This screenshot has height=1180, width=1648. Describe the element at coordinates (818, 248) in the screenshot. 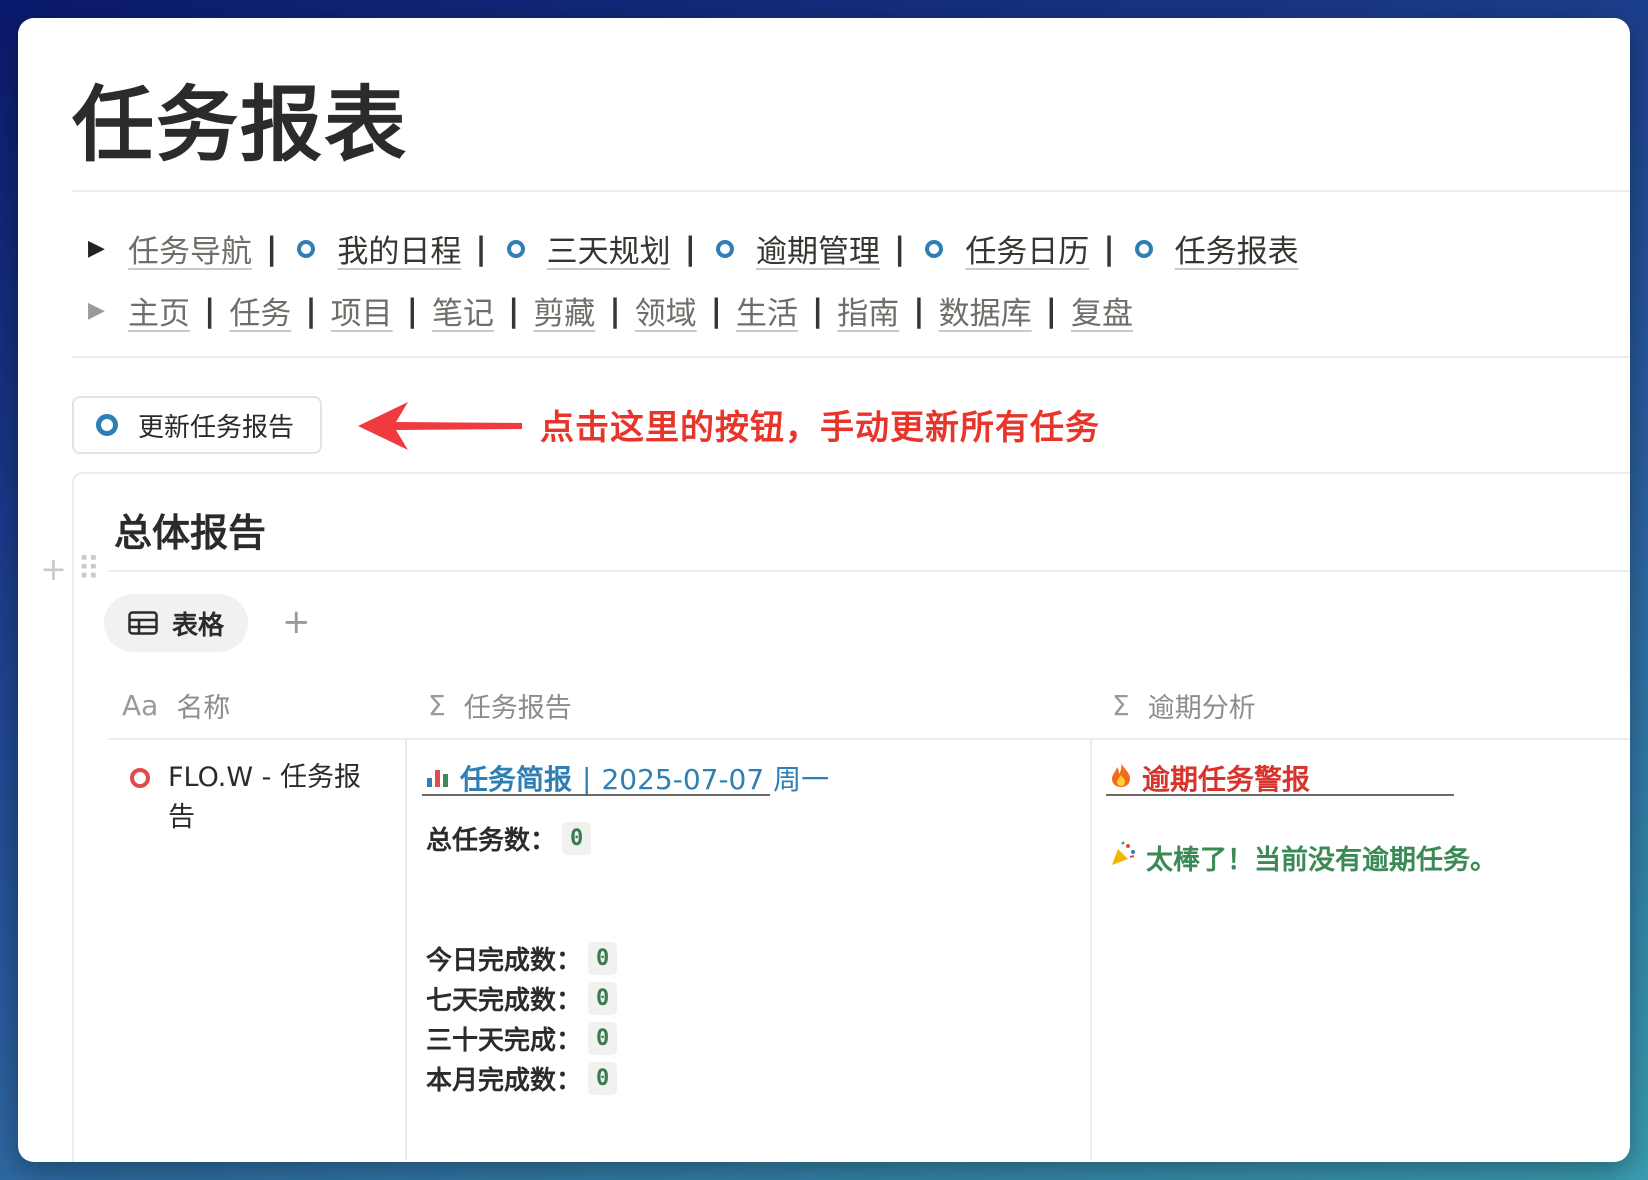

I see `nav-link-label: 逾期管理` at that location.